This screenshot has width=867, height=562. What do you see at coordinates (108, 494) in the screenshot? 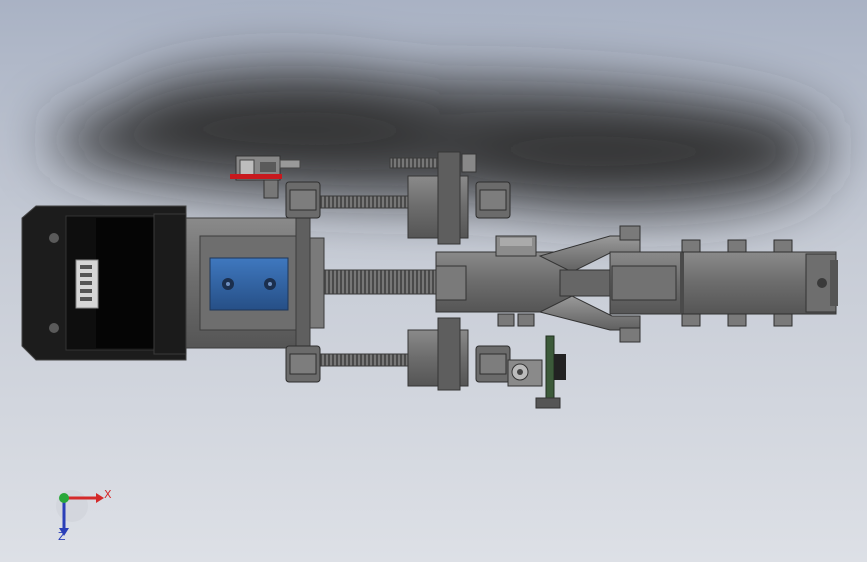
I see `x-axis-label: X` at bounding box center [108, 494].